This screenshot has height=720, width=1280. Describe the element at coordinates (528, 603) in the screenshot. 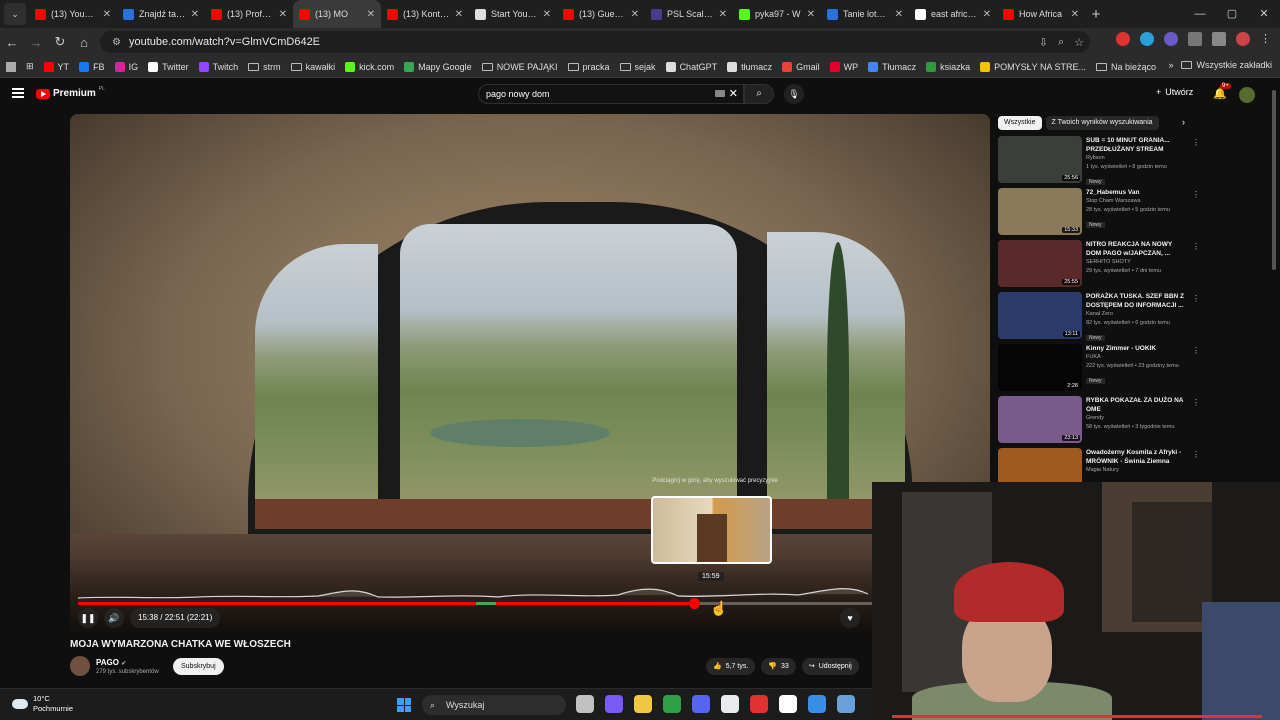

I see `progress-bar` at that location.